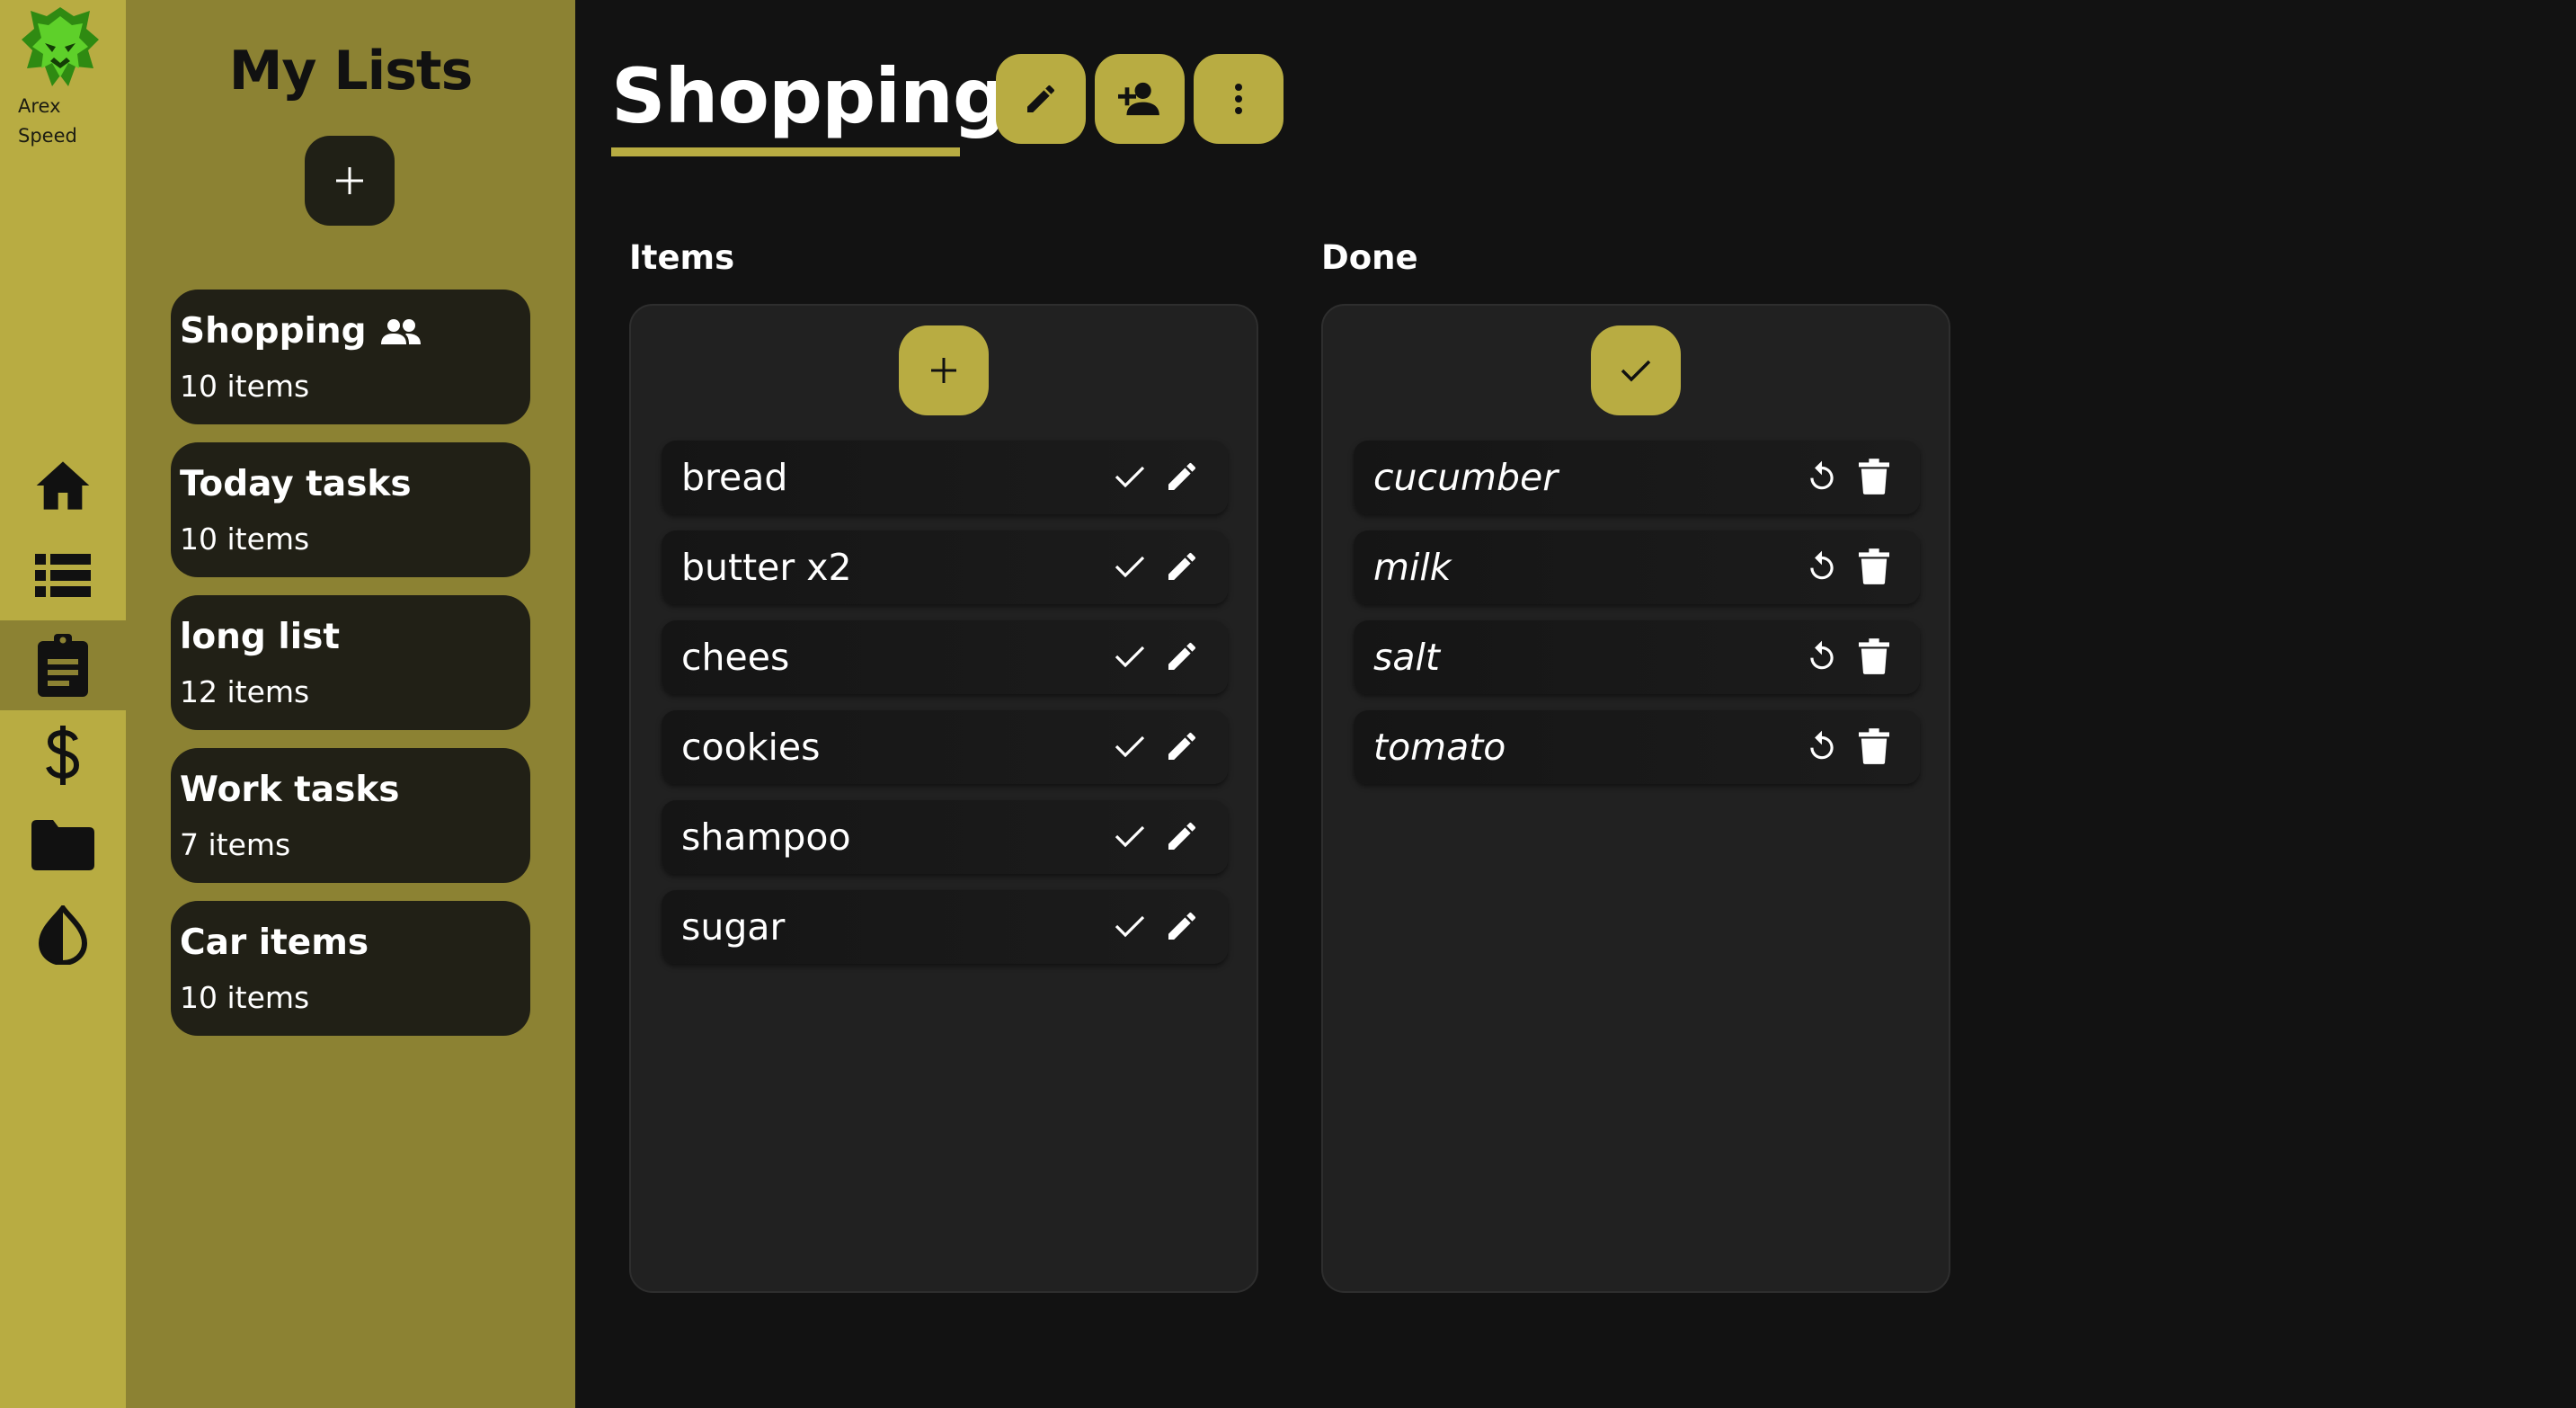  I want to click on nav-theme, so click(63, 935).